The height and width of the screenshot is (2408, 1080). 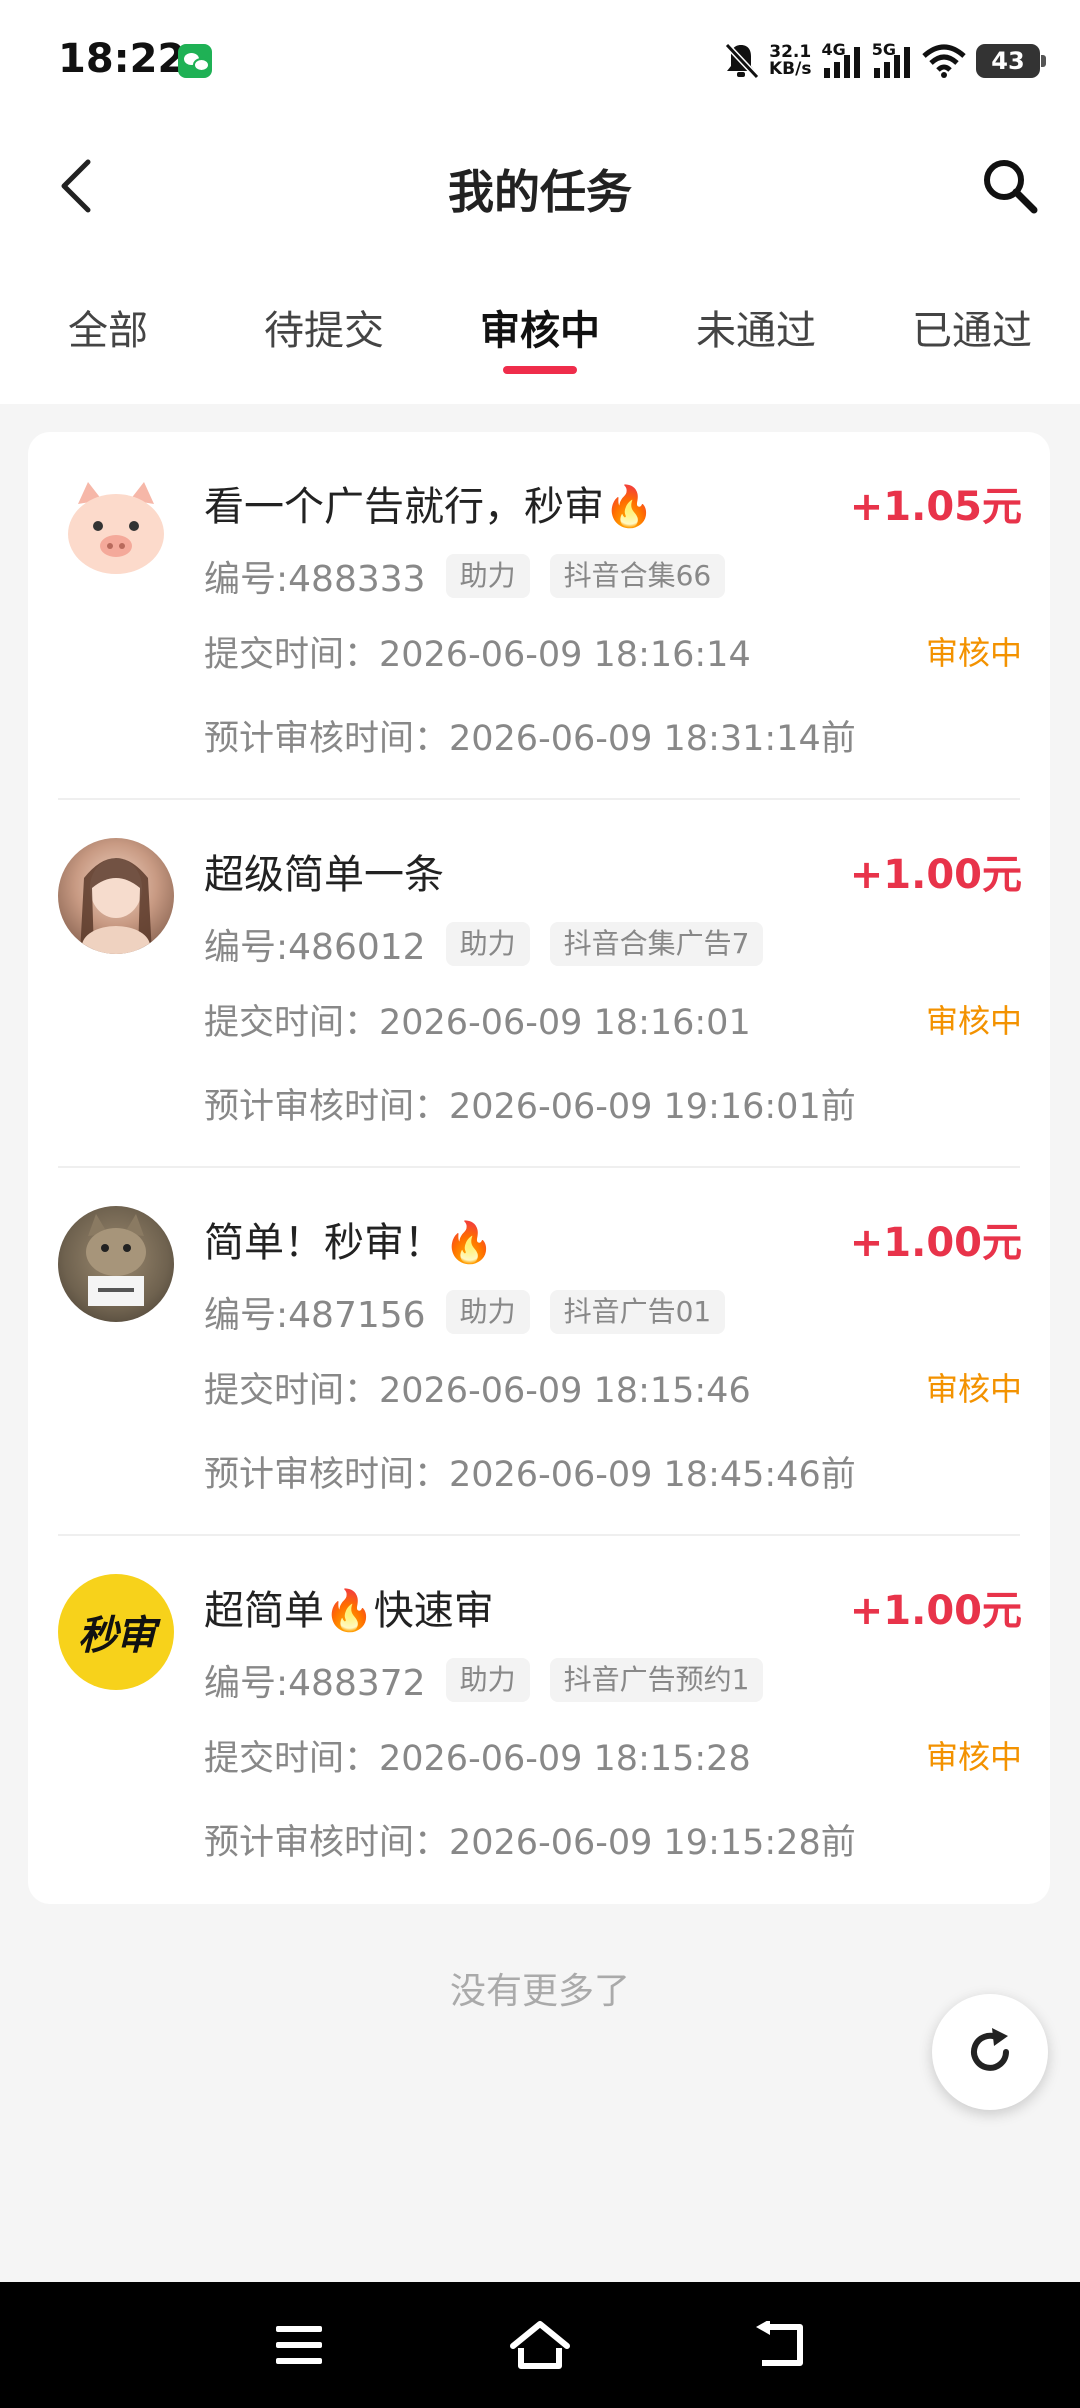 What do you see at coordinates (741, 61) in the screenshot?
I see `bell-mute-icon` at bounding box center [741, 61].